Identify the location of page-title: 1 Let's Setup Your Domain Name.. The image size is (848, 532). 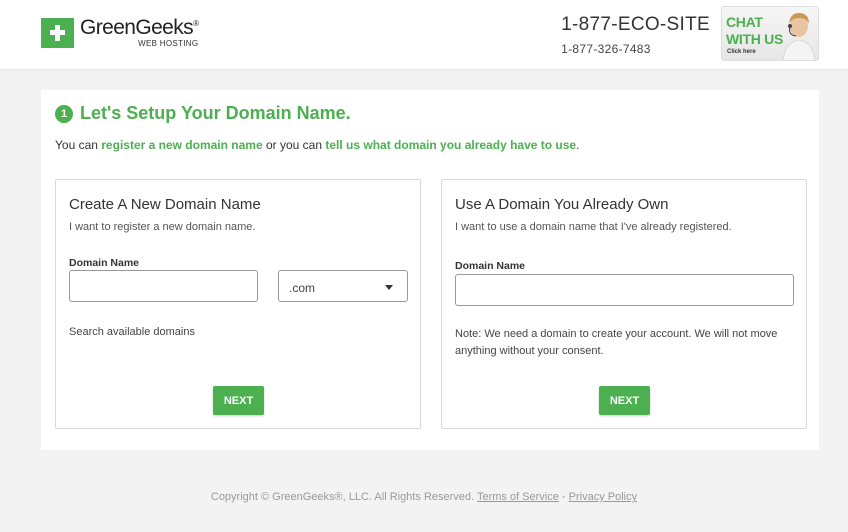
(203, 113).